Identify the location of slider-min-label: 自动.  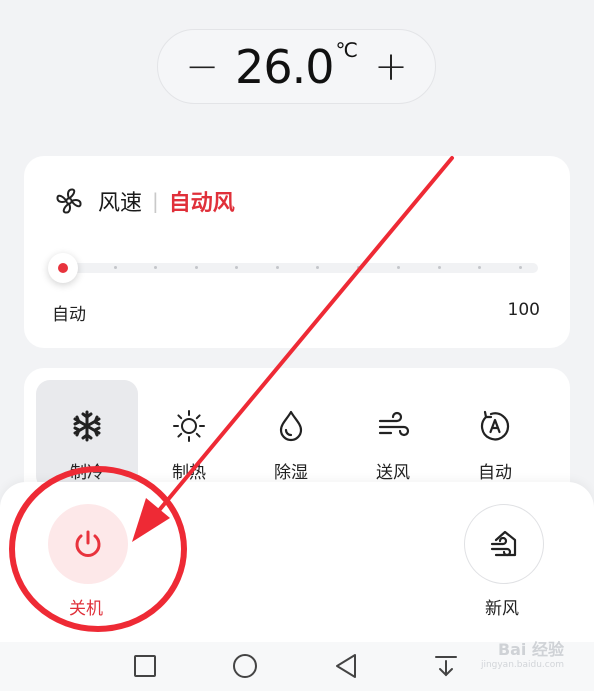
(69, 315).